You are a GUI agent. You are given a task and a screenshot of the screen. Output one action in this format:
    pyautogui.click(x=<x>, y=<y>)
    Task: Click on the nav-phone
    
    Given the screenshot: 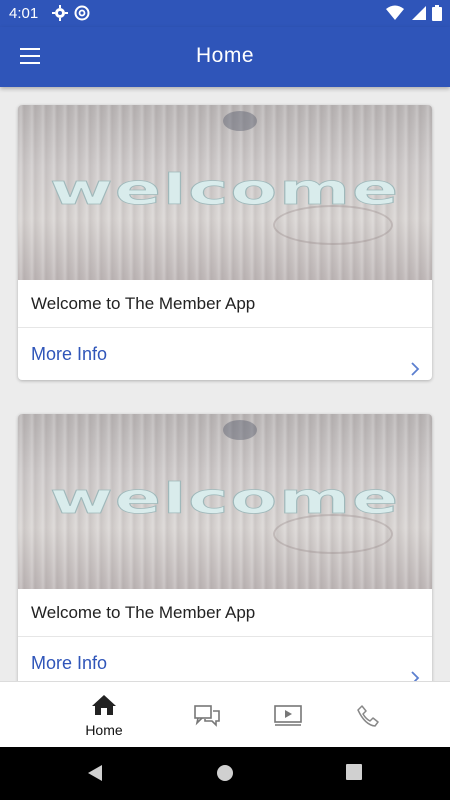 What is the action you would take?
    pyautogui.click(x=368, y=715)
    